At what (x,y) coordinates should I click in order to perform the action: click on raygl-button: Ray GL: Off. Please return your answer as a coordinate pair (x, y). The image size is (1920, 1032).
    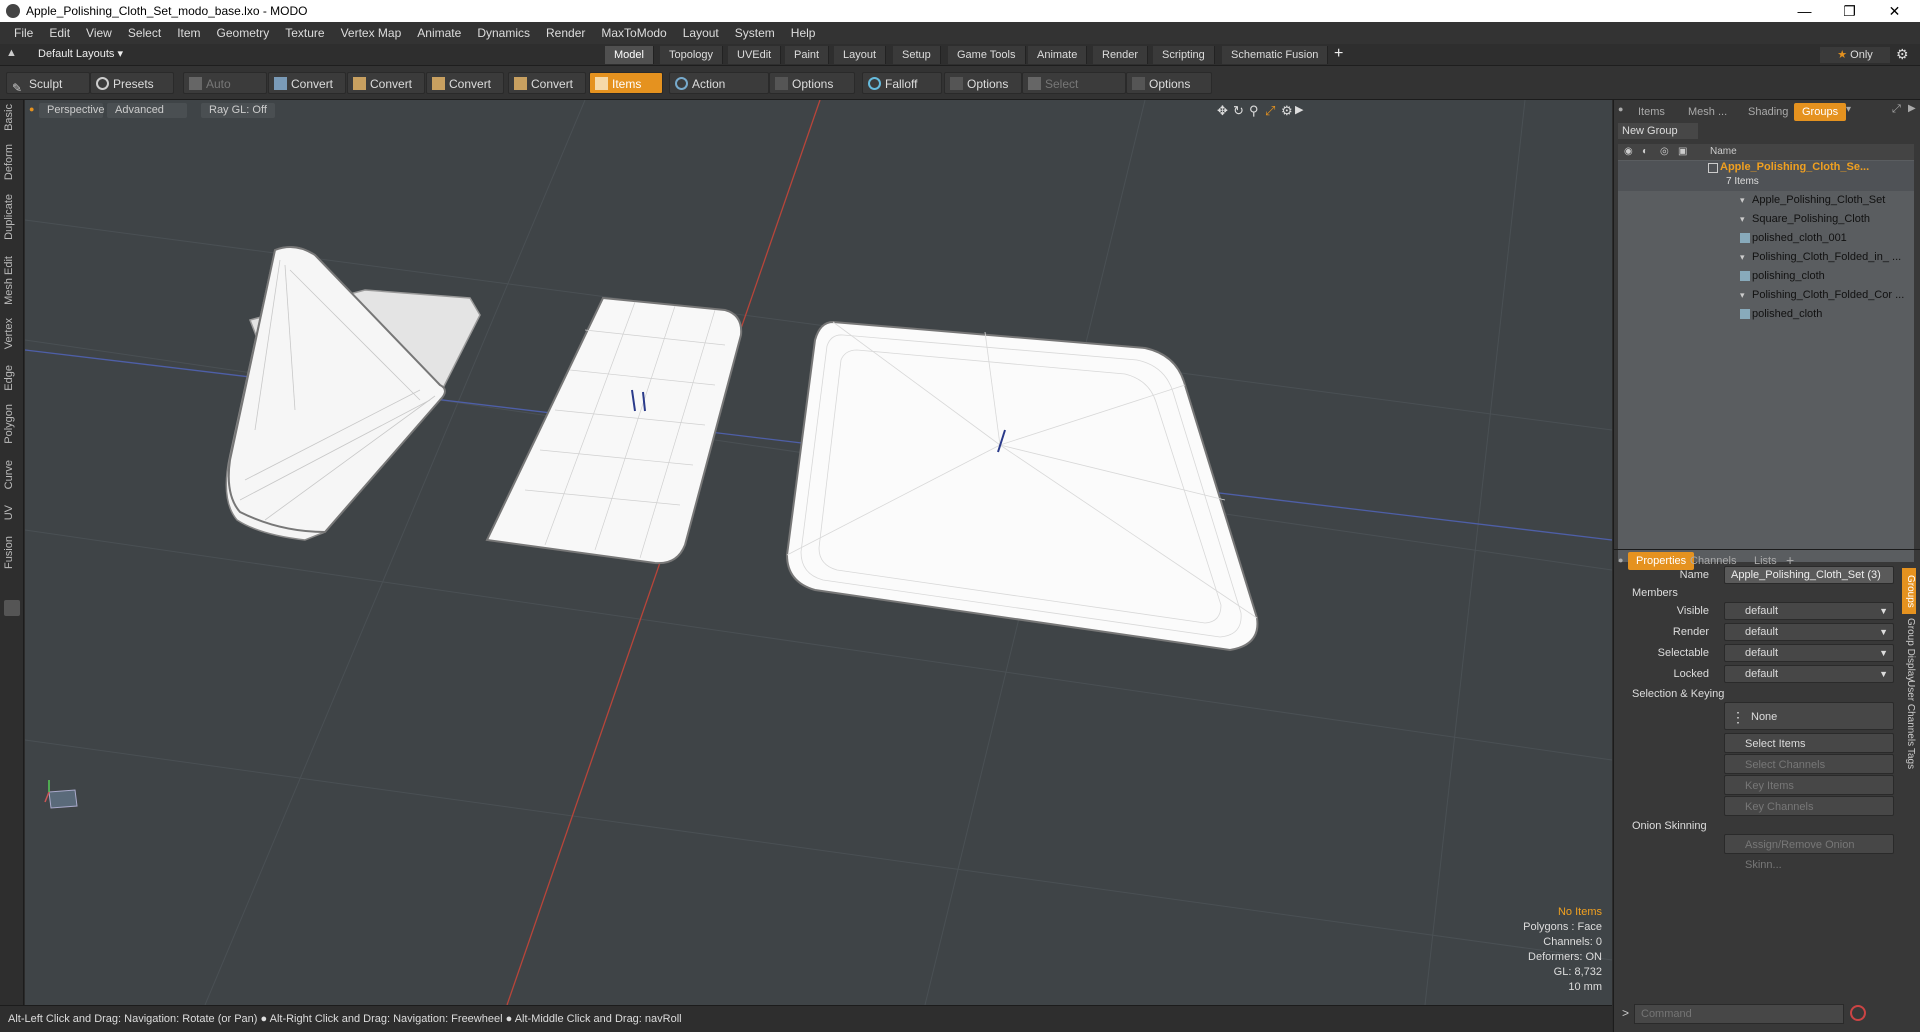
    Looking at the image, I should click on (238, 110).